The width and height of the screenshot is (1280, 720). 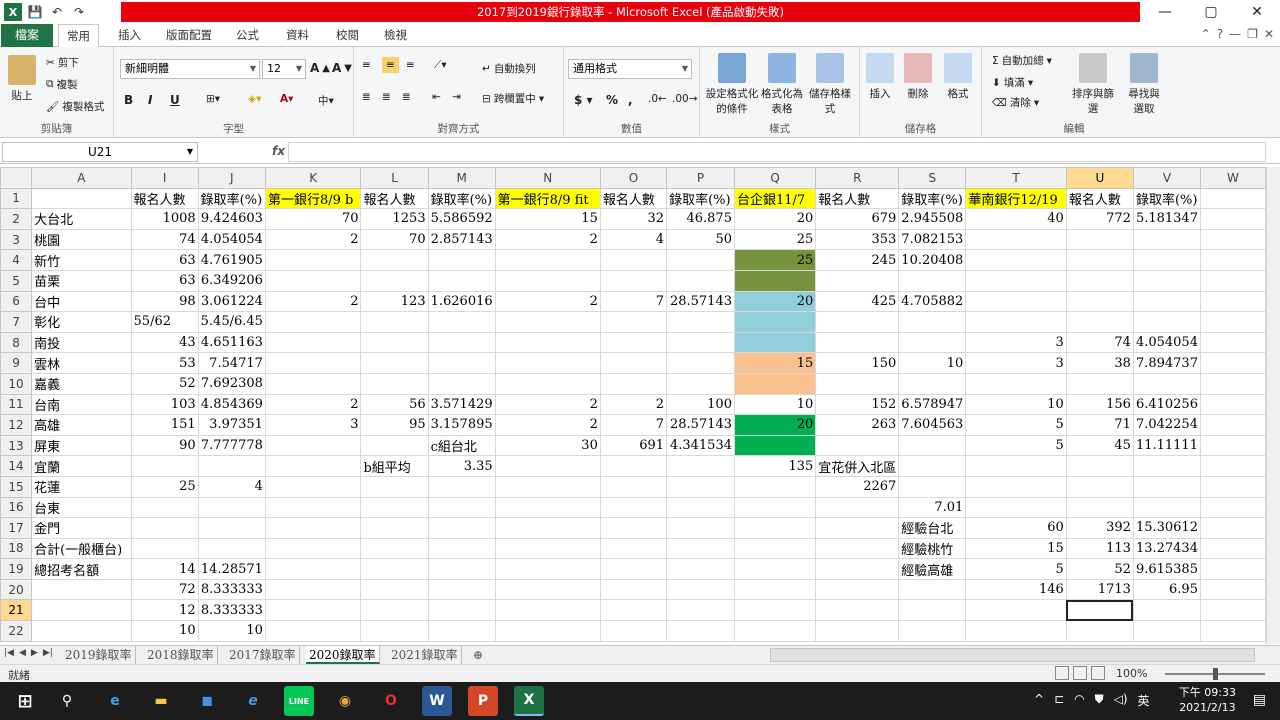 What do you see at coordinates (630, 100) in the screenshot?
I see `comma-icon: ,` at bounding box center [630, 100].